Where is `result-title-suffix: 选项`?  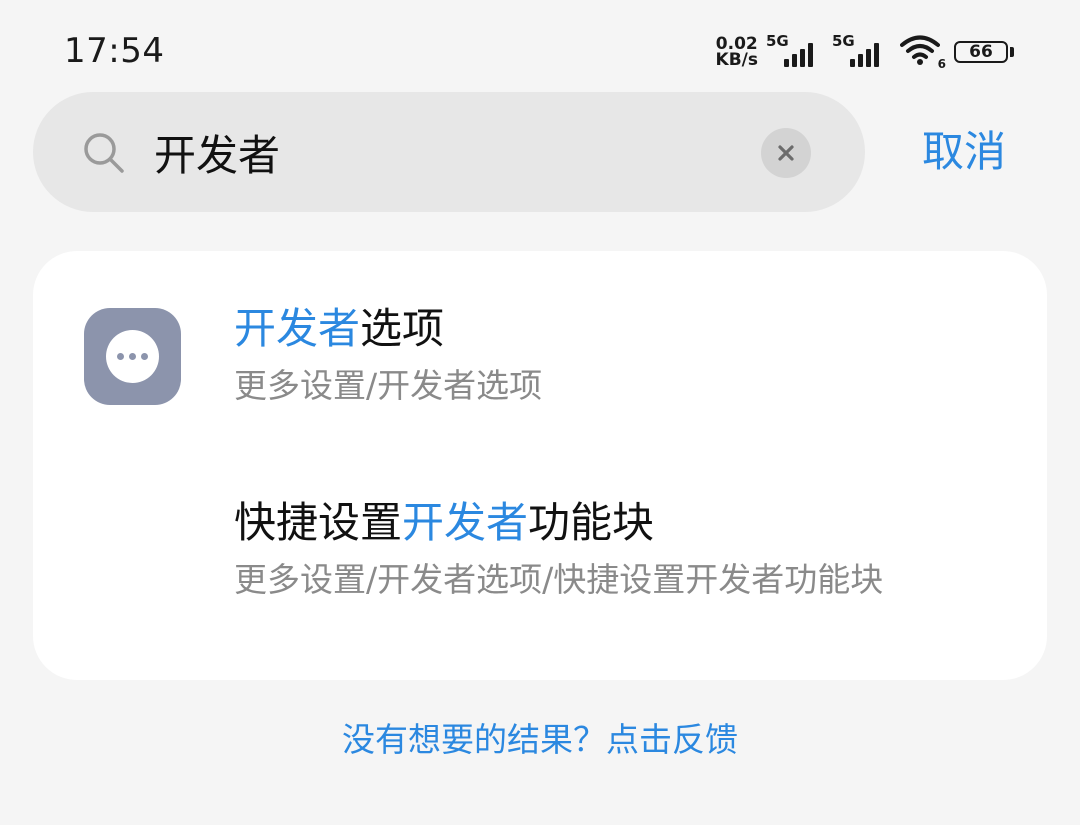 result-title-suffix: 选项 is located at coordinates (402, 328).